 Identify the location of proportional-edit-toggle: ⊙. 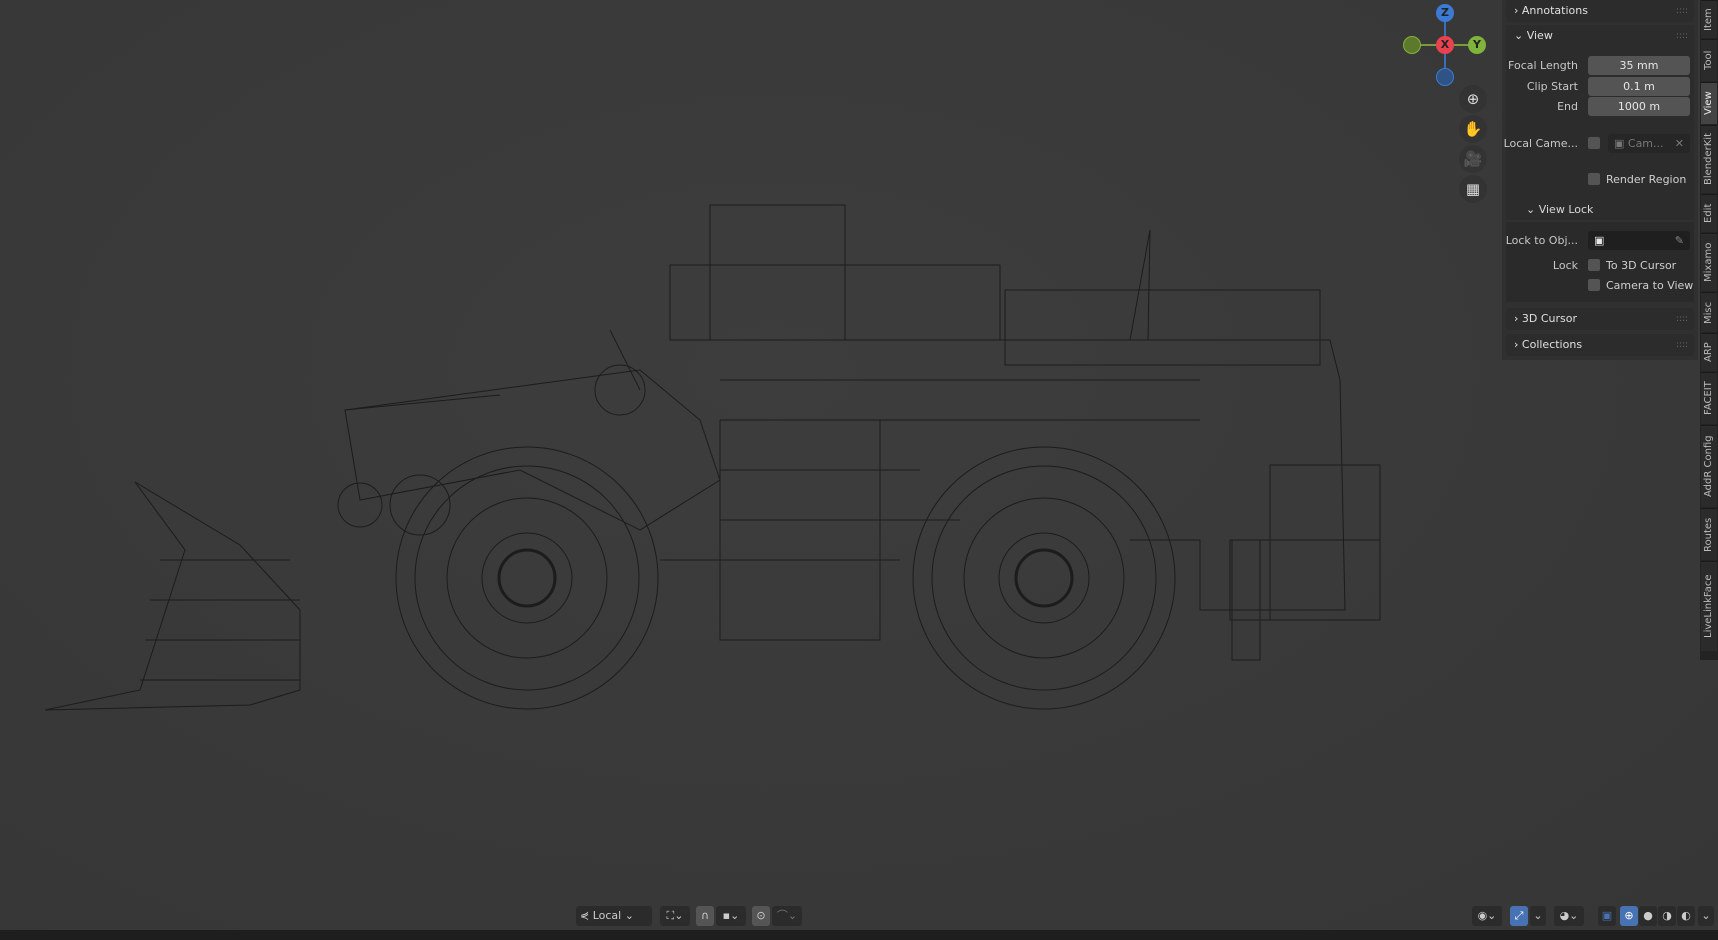
(761, 916).